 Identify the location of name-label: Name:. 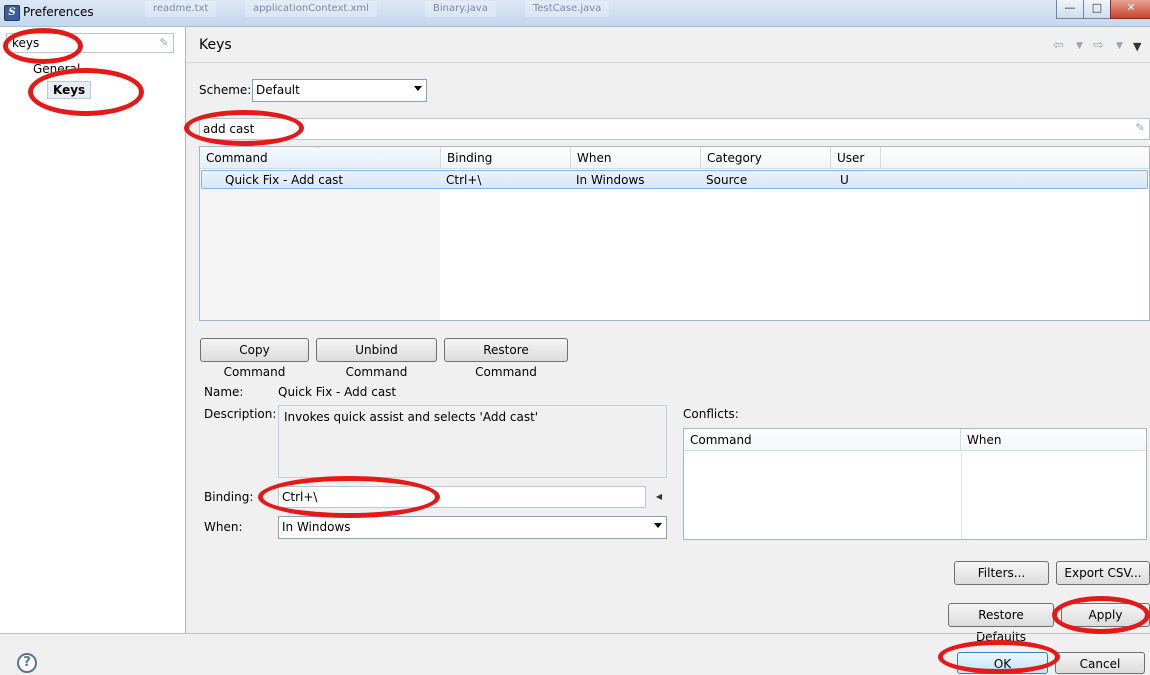
(224, 392).